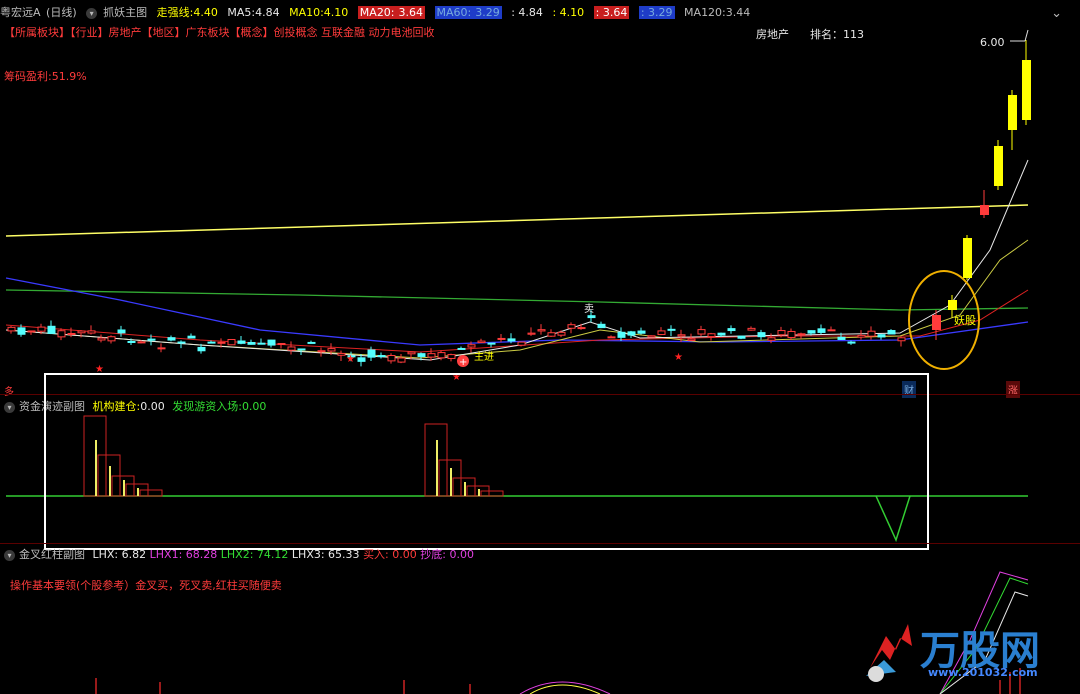 The width and height of the screenshot is (1080, 694). I want to click on lhx2-value: LHX2: 74.12, so click(254, 554).